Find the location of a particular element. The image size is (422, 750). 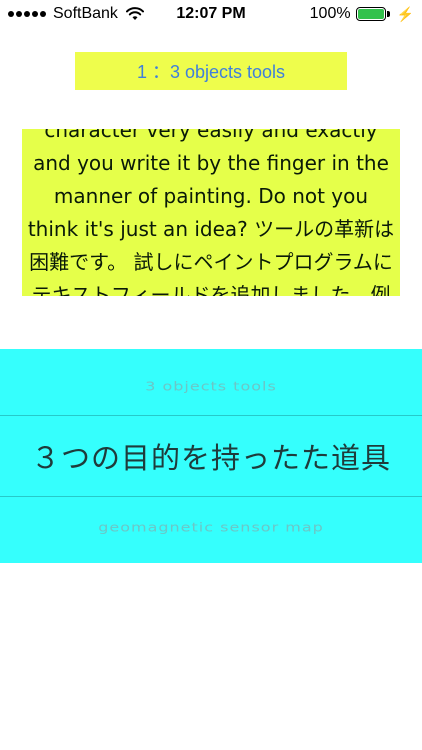

charging-icon: ⚡ is located at coordinates (405, 13).